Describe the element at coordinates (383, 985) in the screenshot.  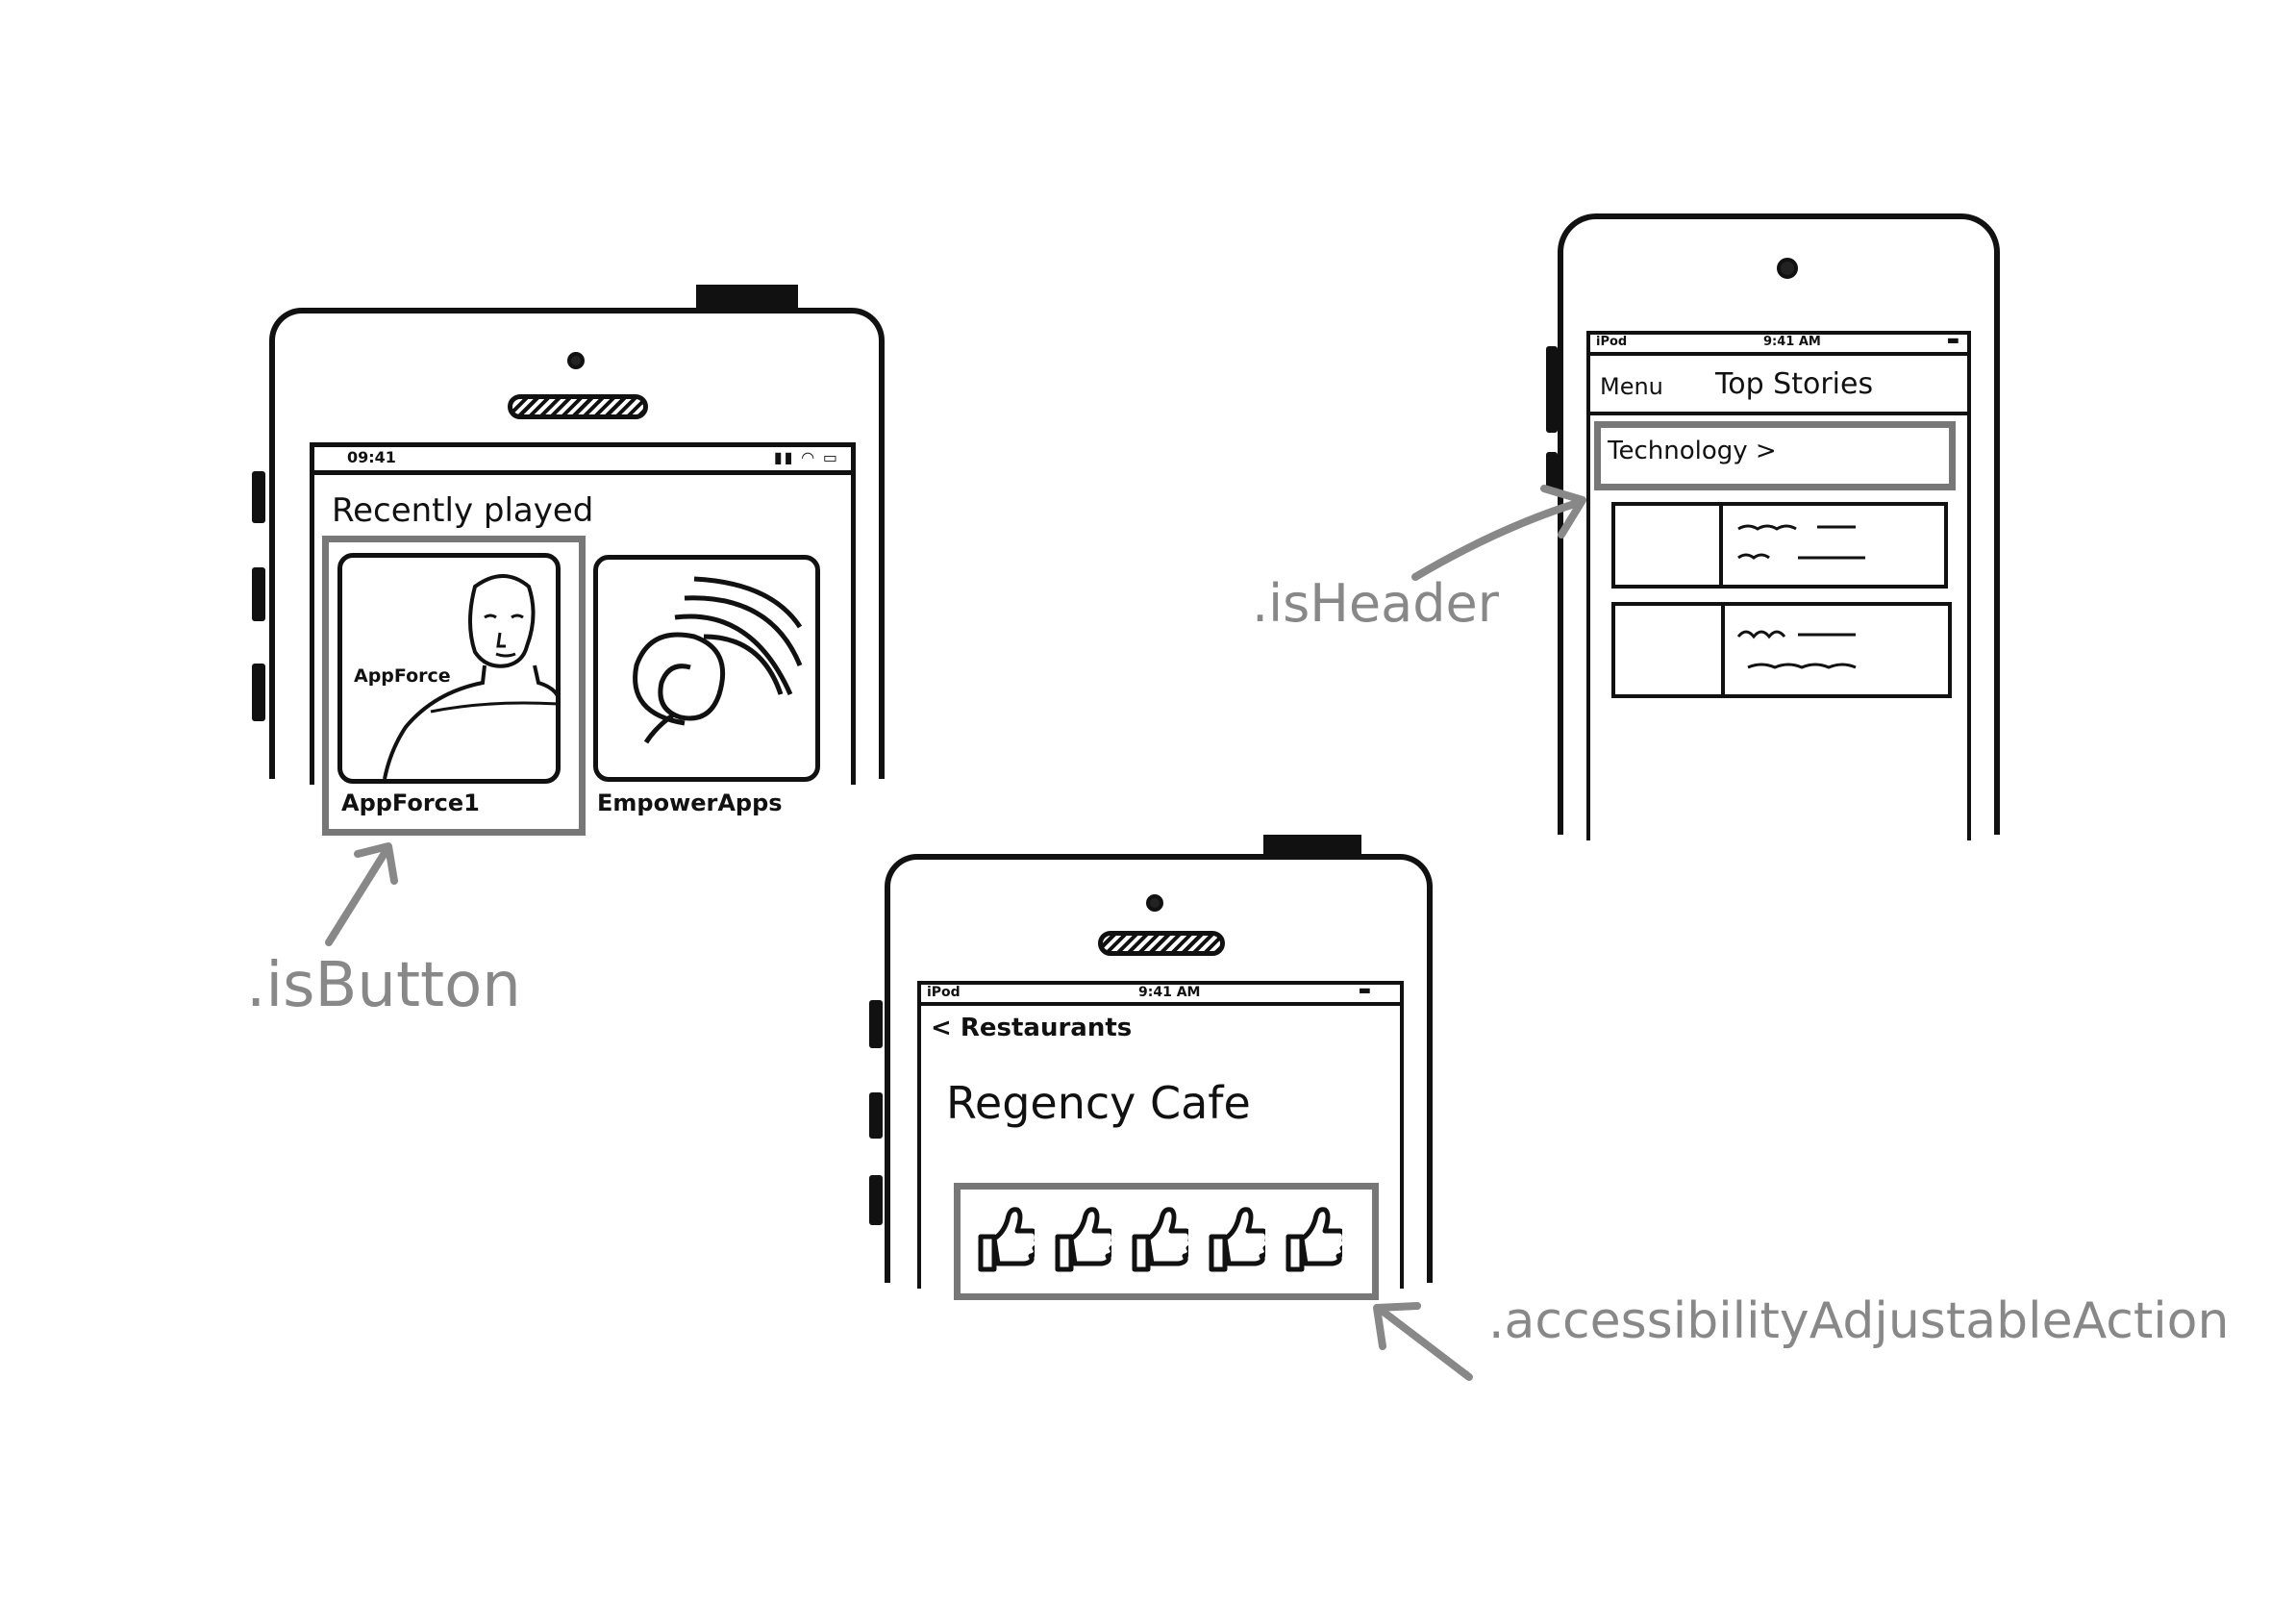
I see `annotation-is-button: .isButton` at that location.